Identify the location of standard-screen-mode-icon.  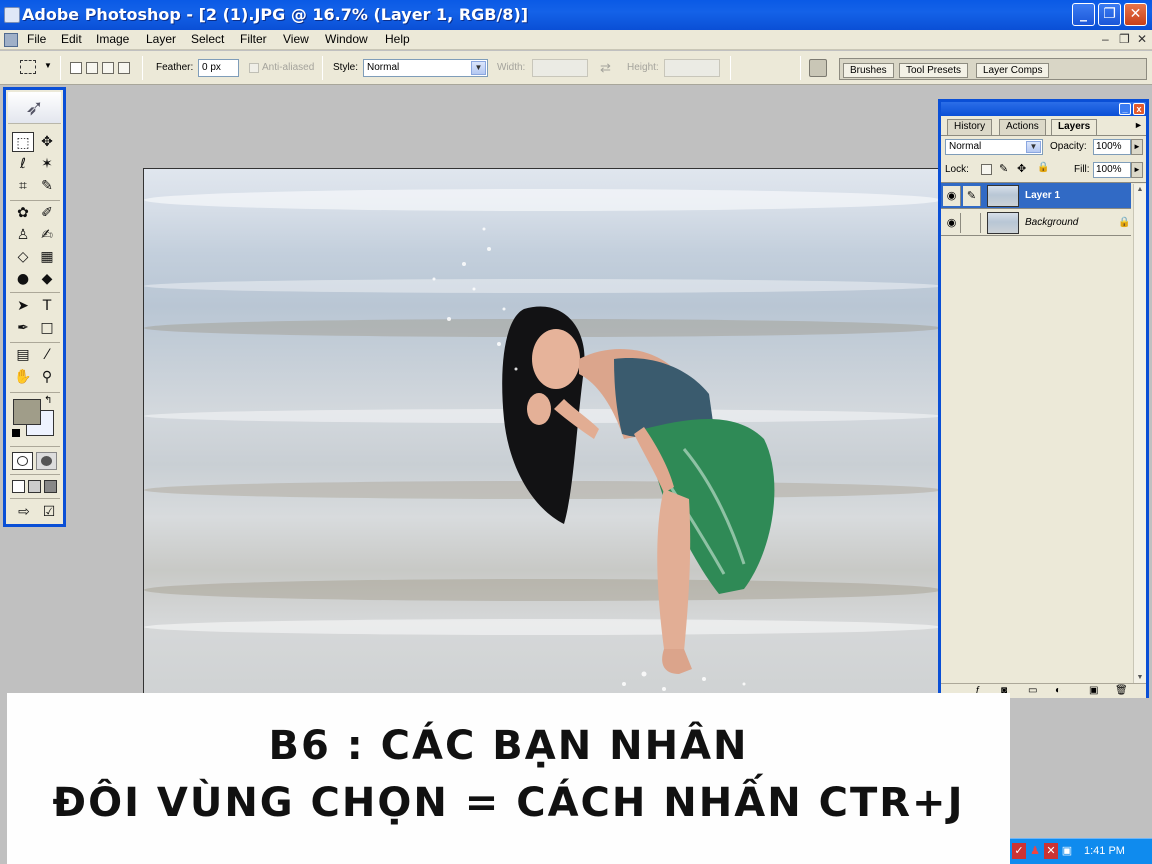
(18, 486).